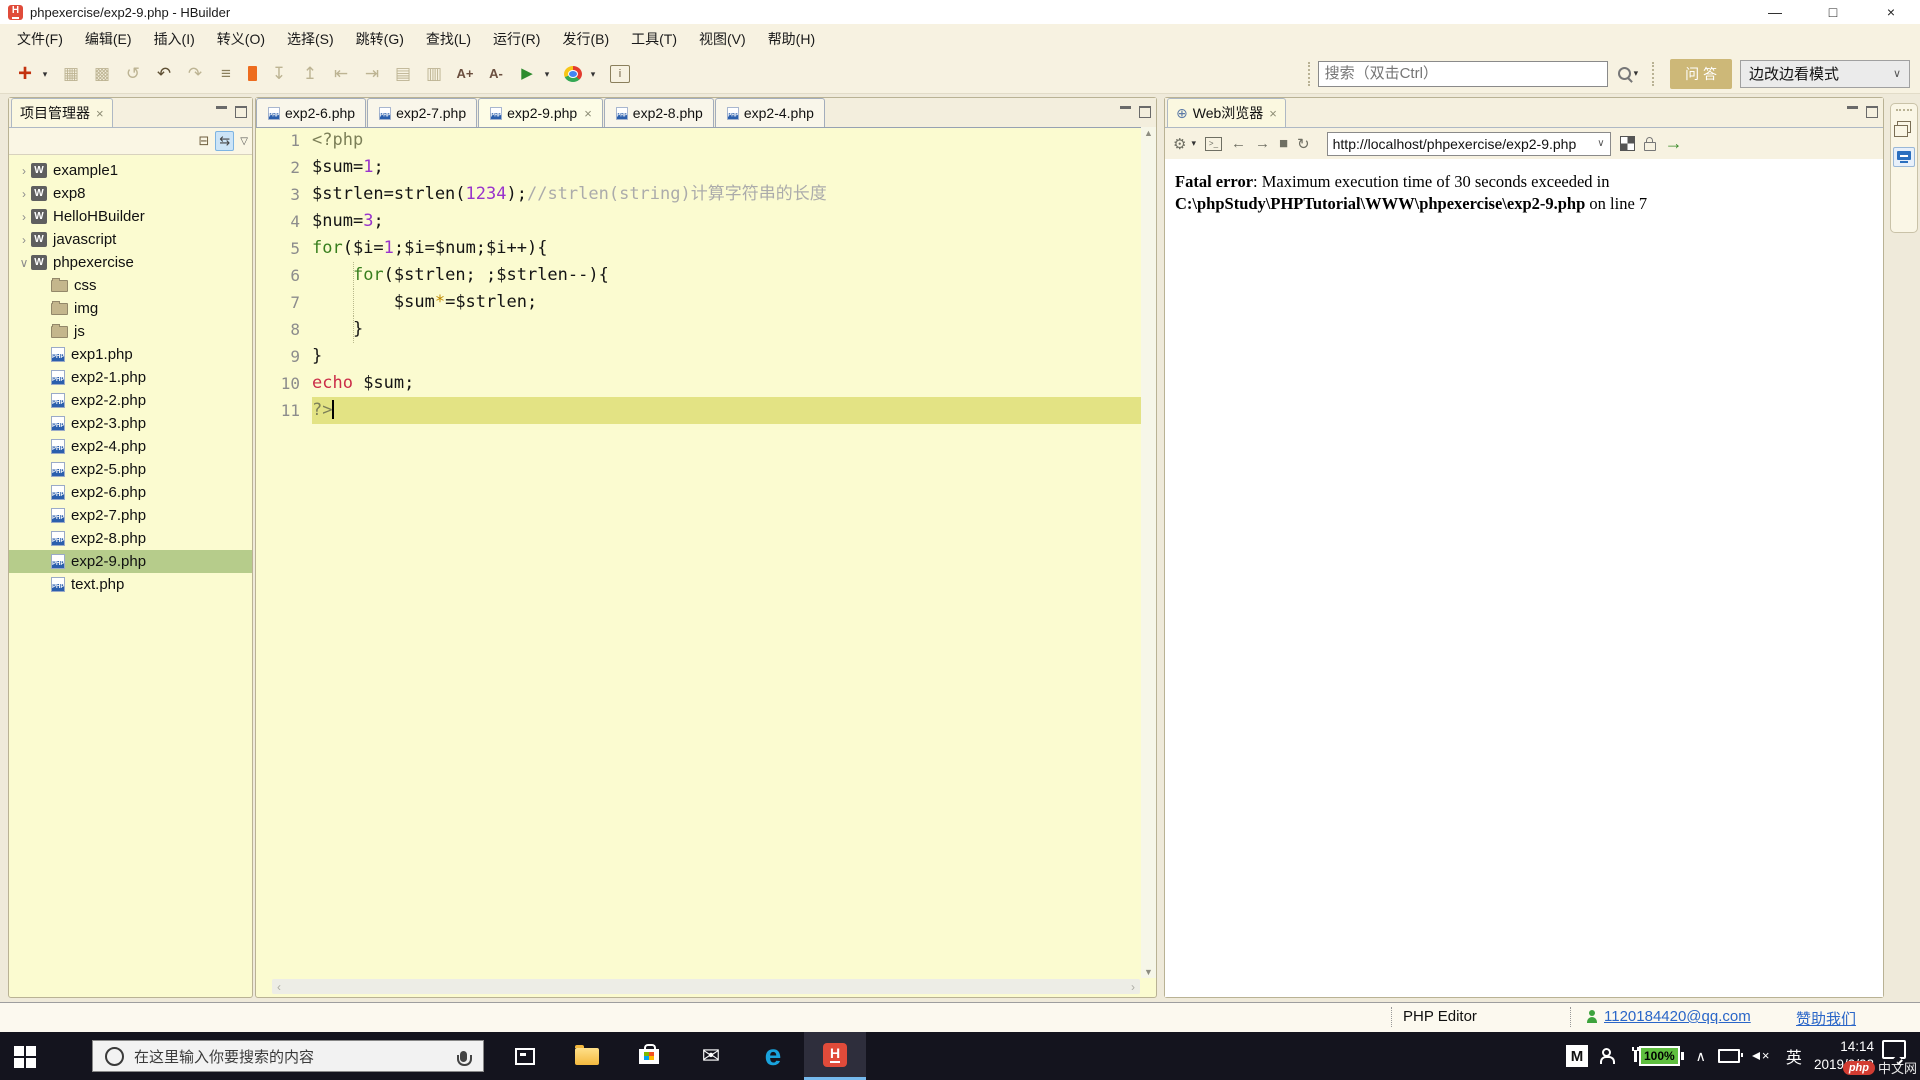  Describe the element at coordinates (1657, 1056) in the screenshot. I see `battery-indicator: 100%` at that location.